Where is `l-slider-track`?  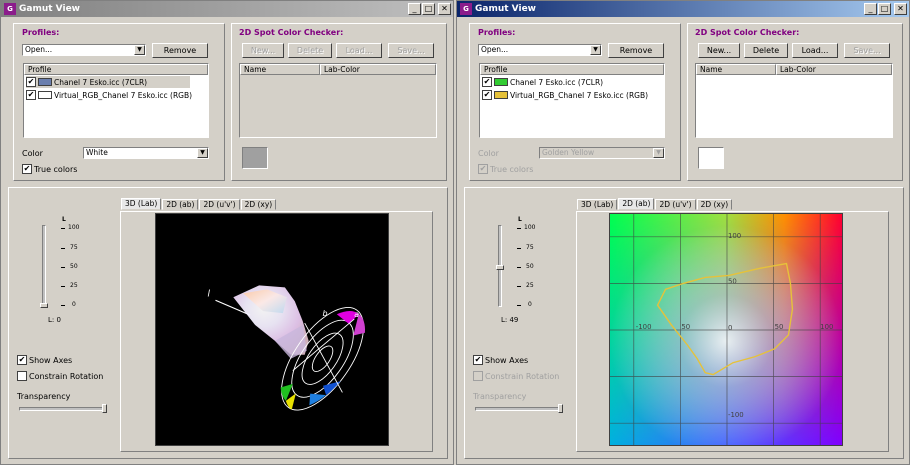 l-slider-track is located at coordinates (44, 266).